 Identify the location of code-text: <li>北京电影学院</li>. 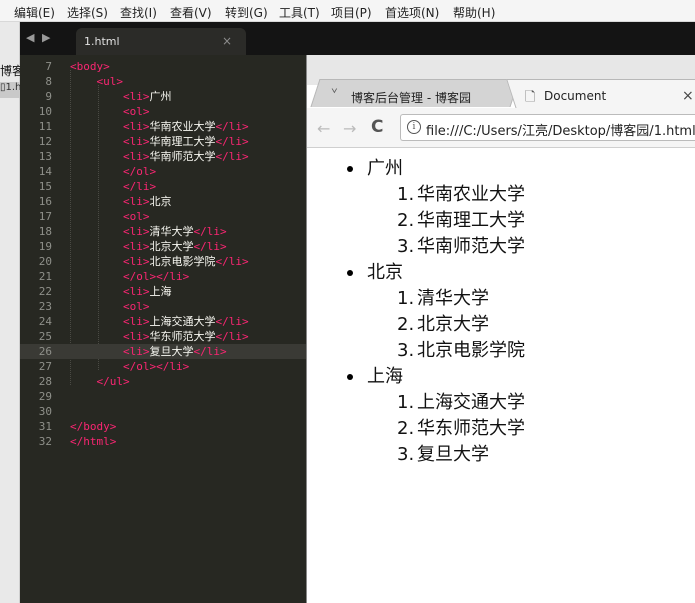
(159, 261).